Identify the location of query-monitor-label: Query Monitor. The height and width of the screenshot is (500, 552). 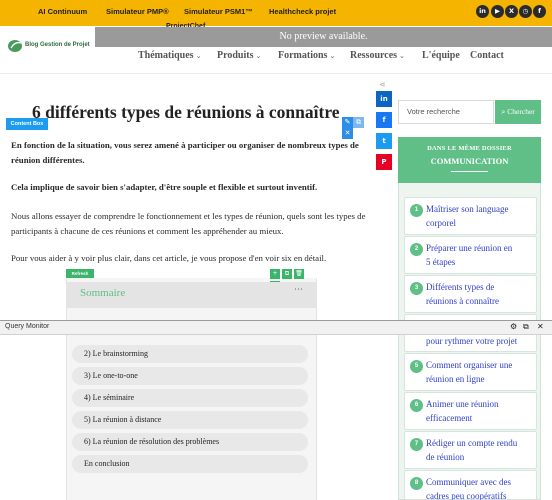
(27, 326).